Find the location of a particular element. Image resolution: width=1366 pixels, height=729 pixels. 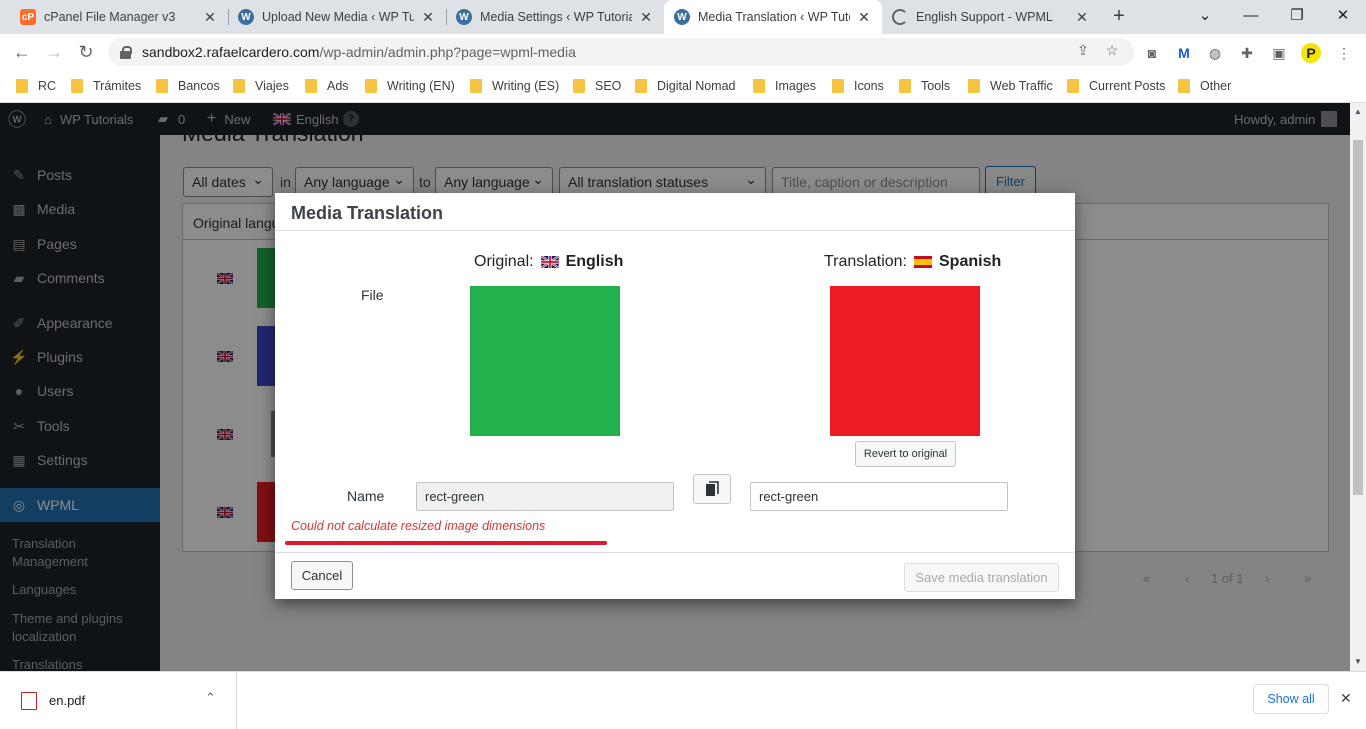

restore-button: ❐ is located at coordinates (1297, 17).